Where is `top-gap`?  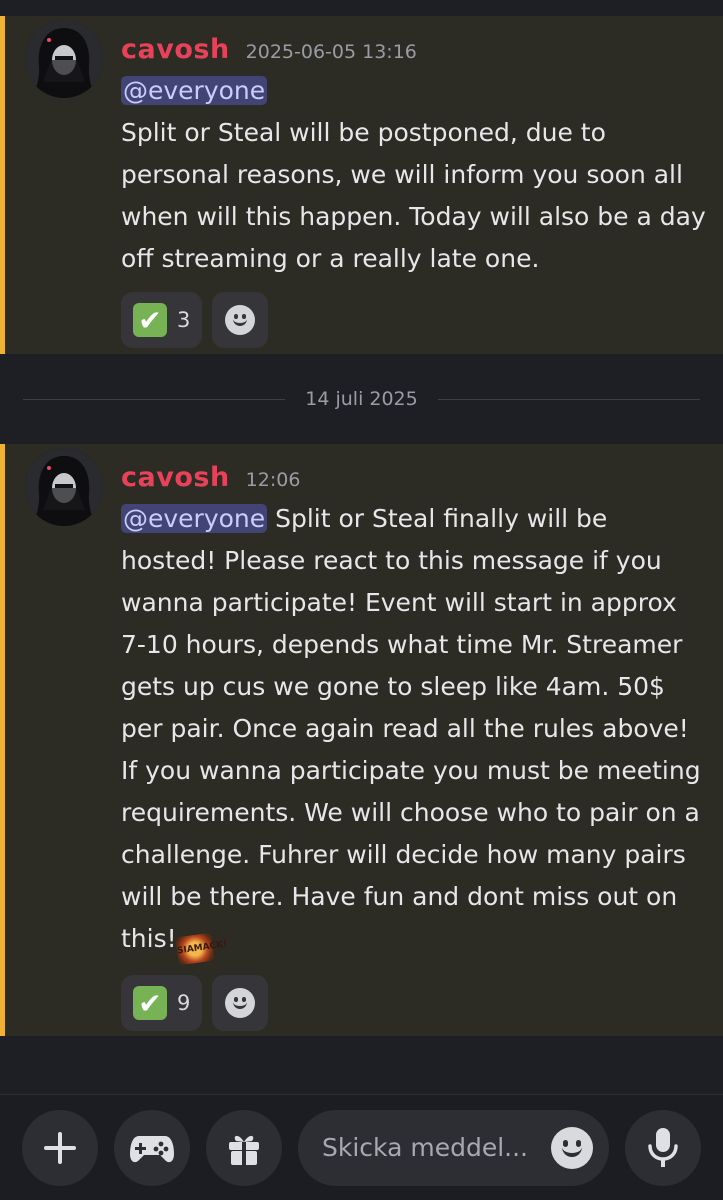 top-gap is located at coordinates (361, 8).